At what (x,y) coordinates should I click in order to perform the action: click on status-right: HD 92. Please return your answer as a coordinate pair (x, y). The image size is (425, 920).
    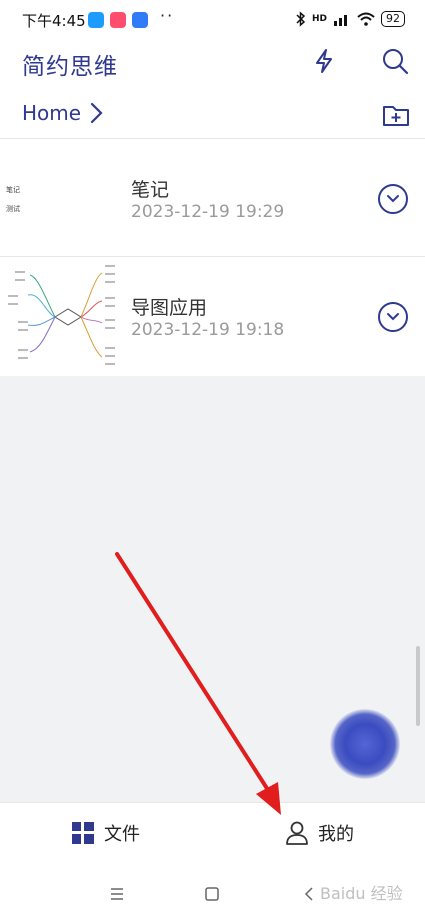
    Looking at the image, I should click on (350, 19).